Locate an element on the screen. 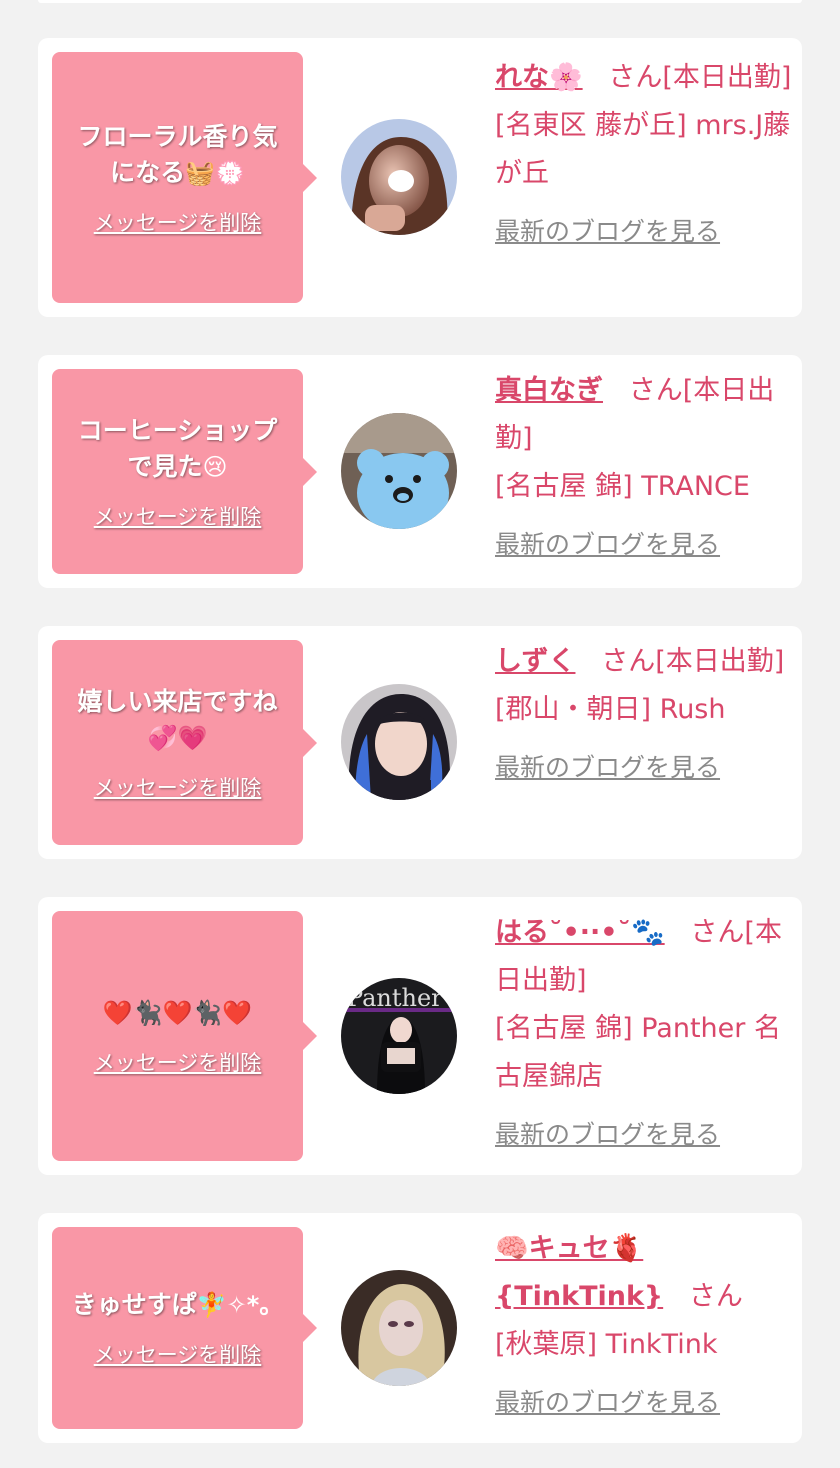 The height and width of the screenshot is (1468, 840). message-bubble: フローラル香り気 になる🧺💮 メッセージを削除 is located at coordinates (184, 177).